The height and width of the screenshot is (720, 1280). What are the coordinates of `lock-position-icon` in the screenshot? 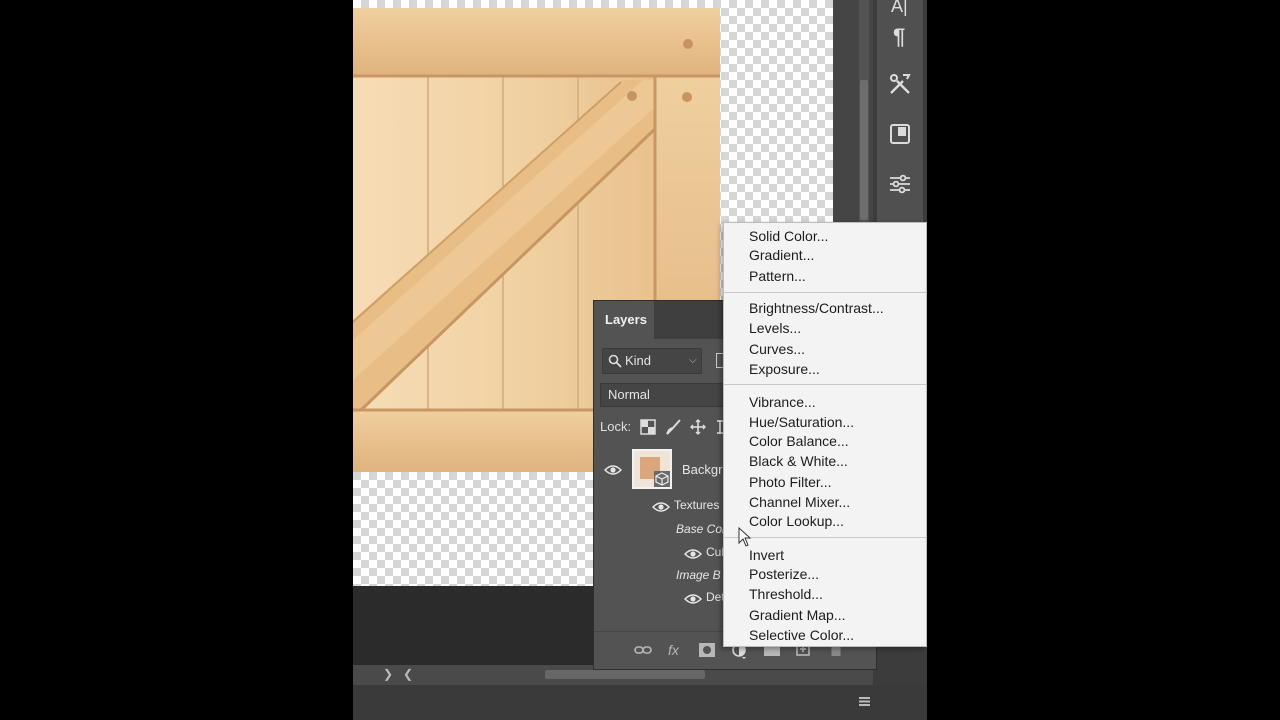 It's located at (698, 427).